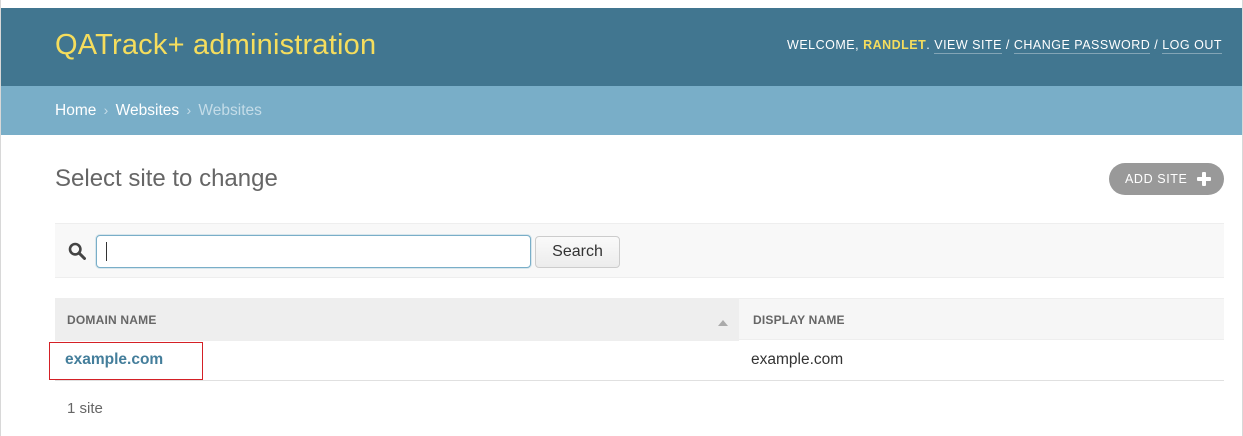 This screenshot has height=436, width=1243. I want to click on breadcrumb: Home › Websites › Websites, so click(621, 110).